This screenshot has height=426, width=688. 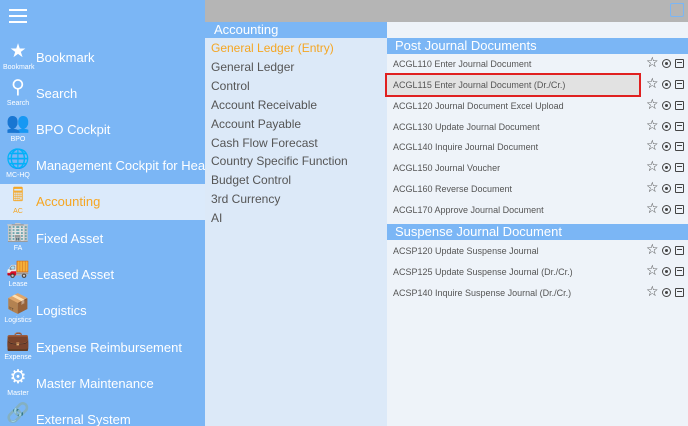 What do you see at coordinates (272, 48) in the screenshot?
I see `submenu-item-gl-entry: General Ledger (Entry)` at bounding box center [272, 48].